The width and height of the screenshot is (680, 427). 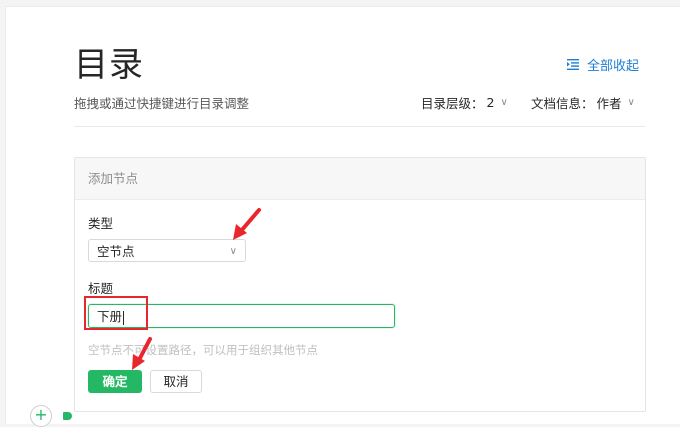 I want to click on doc-info-dropdown: 文档信息： 作者 ∨, so click(x=583, y=102).